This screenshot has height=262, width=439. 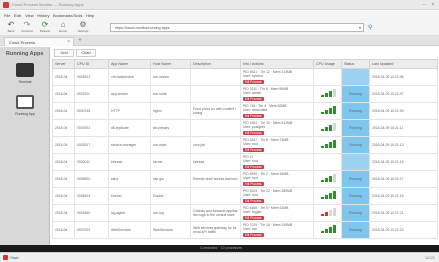 What do you see at coordinates (25, 109) in the screenshot?
I see `sidebar-item-running-app: Running App` at bounding box center [25, 109].